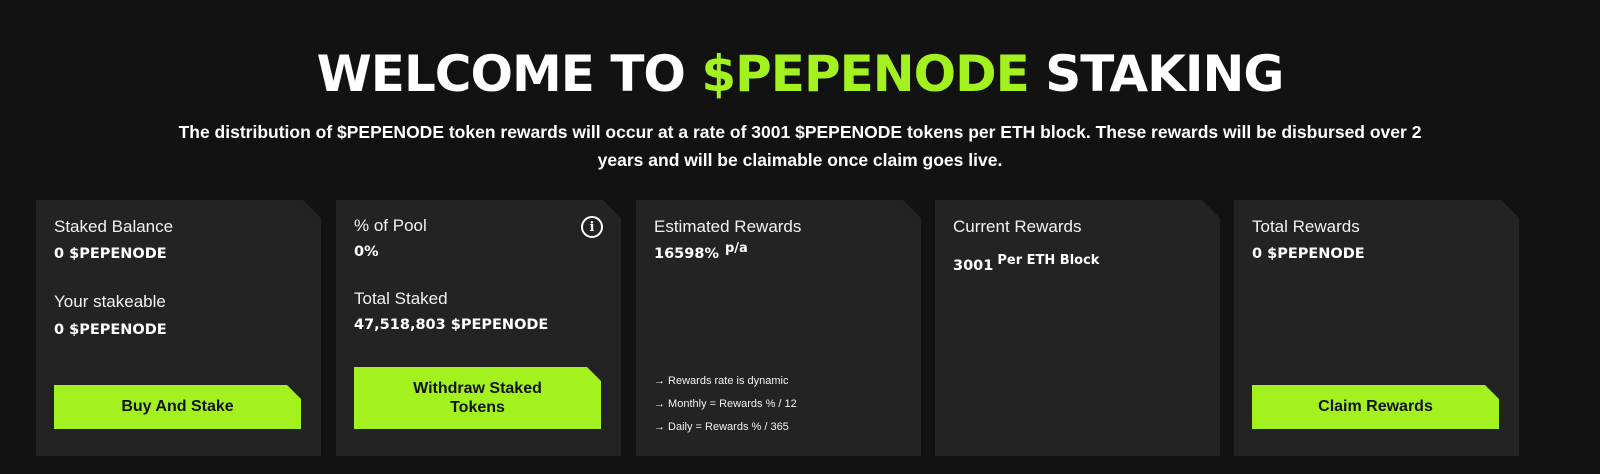 This screenshot has height=474, width=1600. I want to click on current-rewards-unit: Per ETH Block, so click(1048, 260).